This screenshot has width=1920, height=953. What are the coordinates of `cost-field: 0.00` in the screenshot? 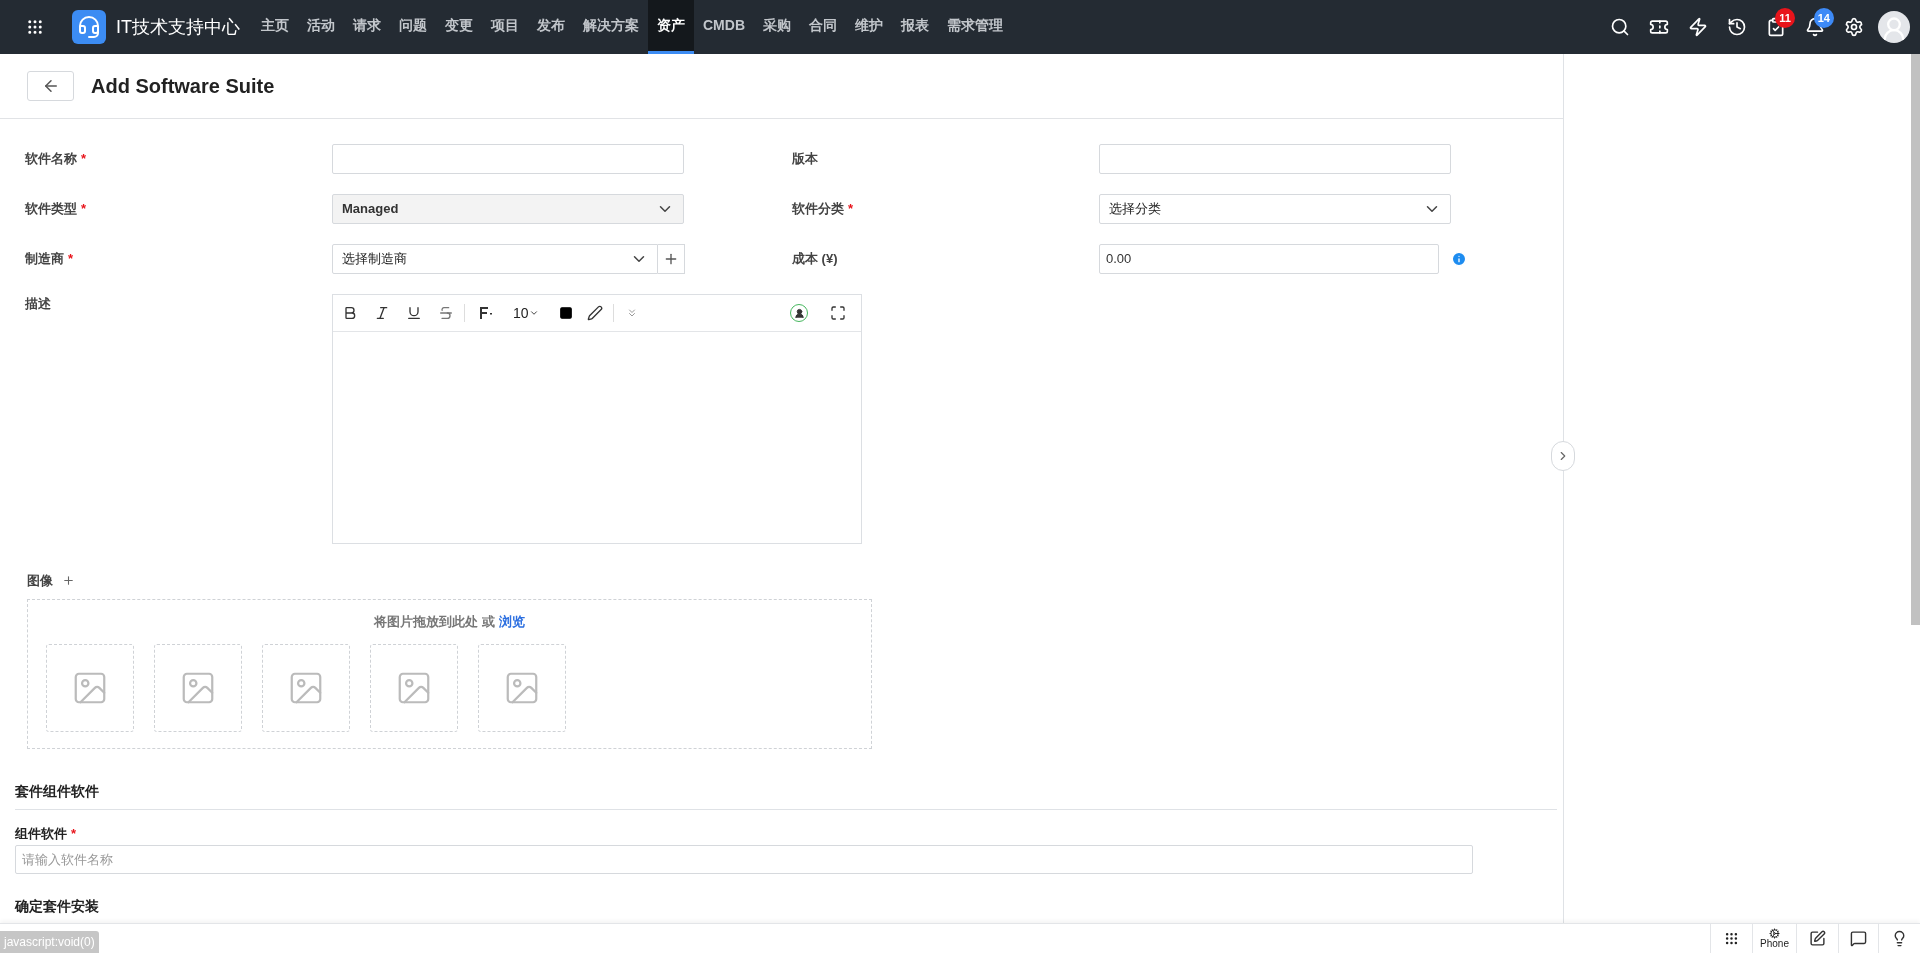 It's located at (1269, 259).